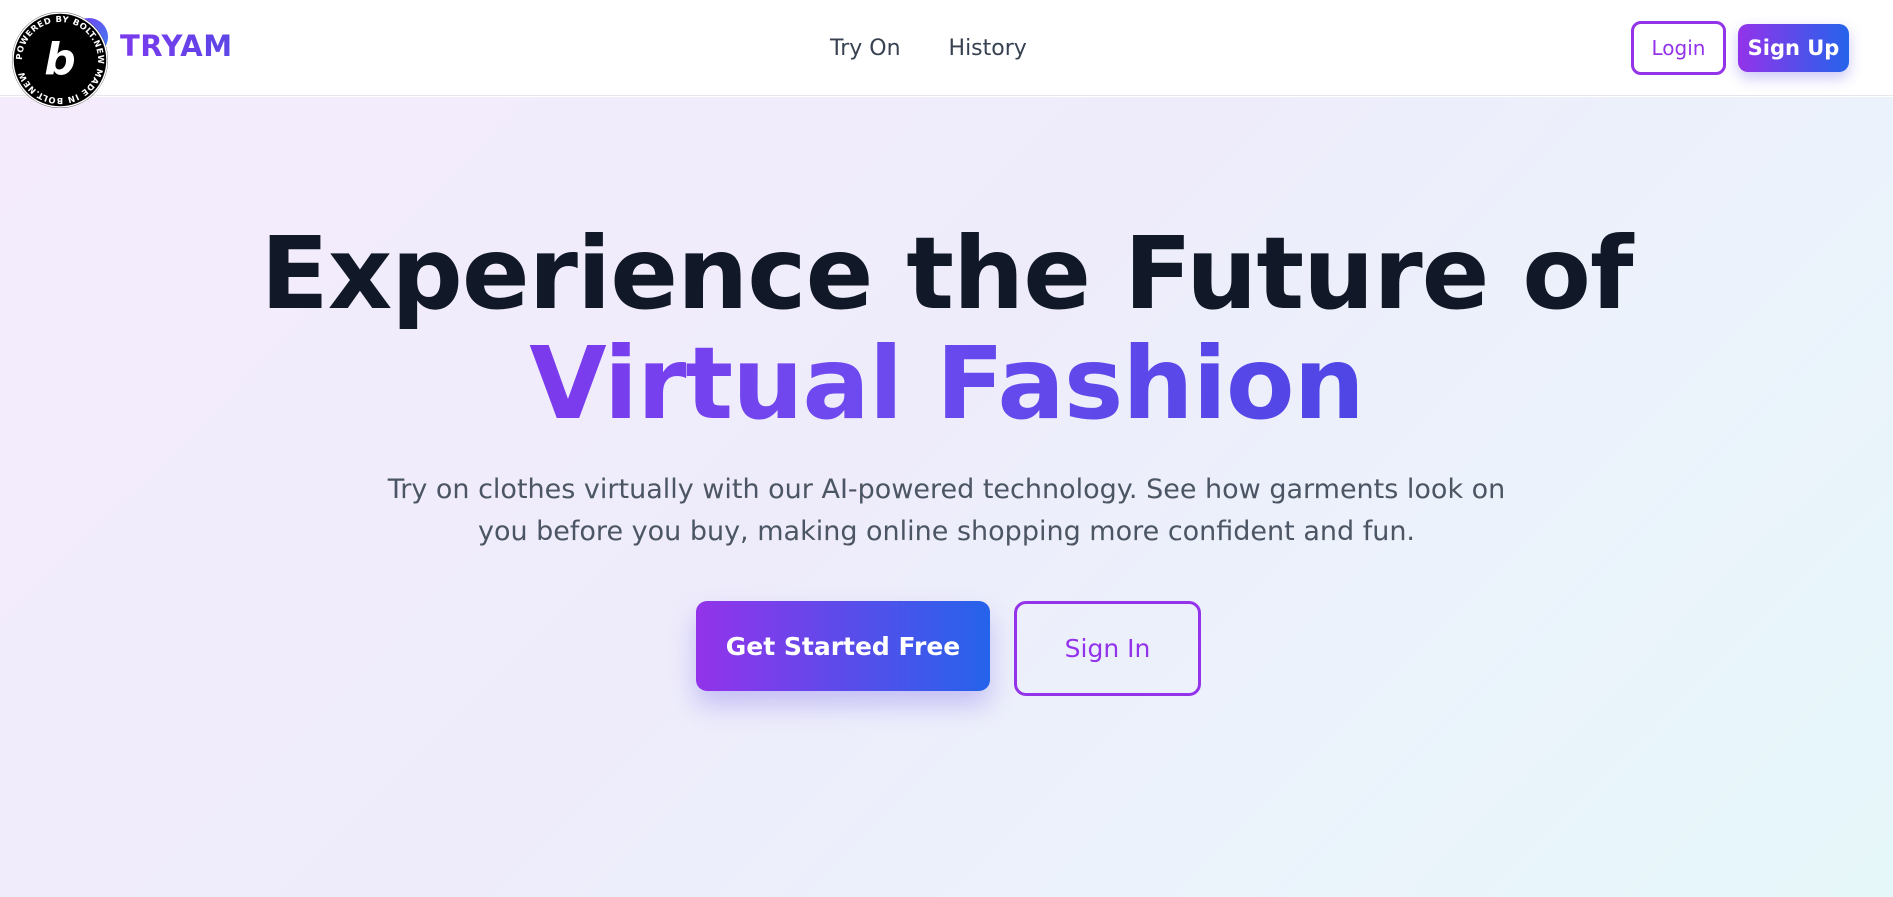  What do you see at coordinates (865, 48) in the screenshot?
I see `nav-link-try-on: Try On` at bounding box center [865, 48].